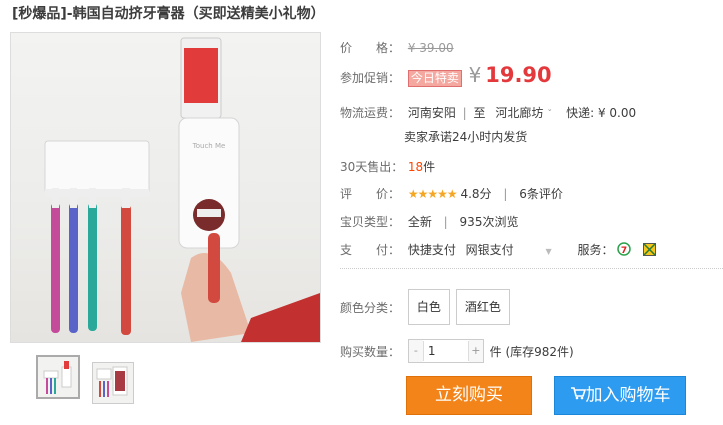 The image size is (723, 425). What do you see at coordinates (370, 194) in the screenshot?
I see `rating-label: 评 价：` at bounding box center [370, 194].